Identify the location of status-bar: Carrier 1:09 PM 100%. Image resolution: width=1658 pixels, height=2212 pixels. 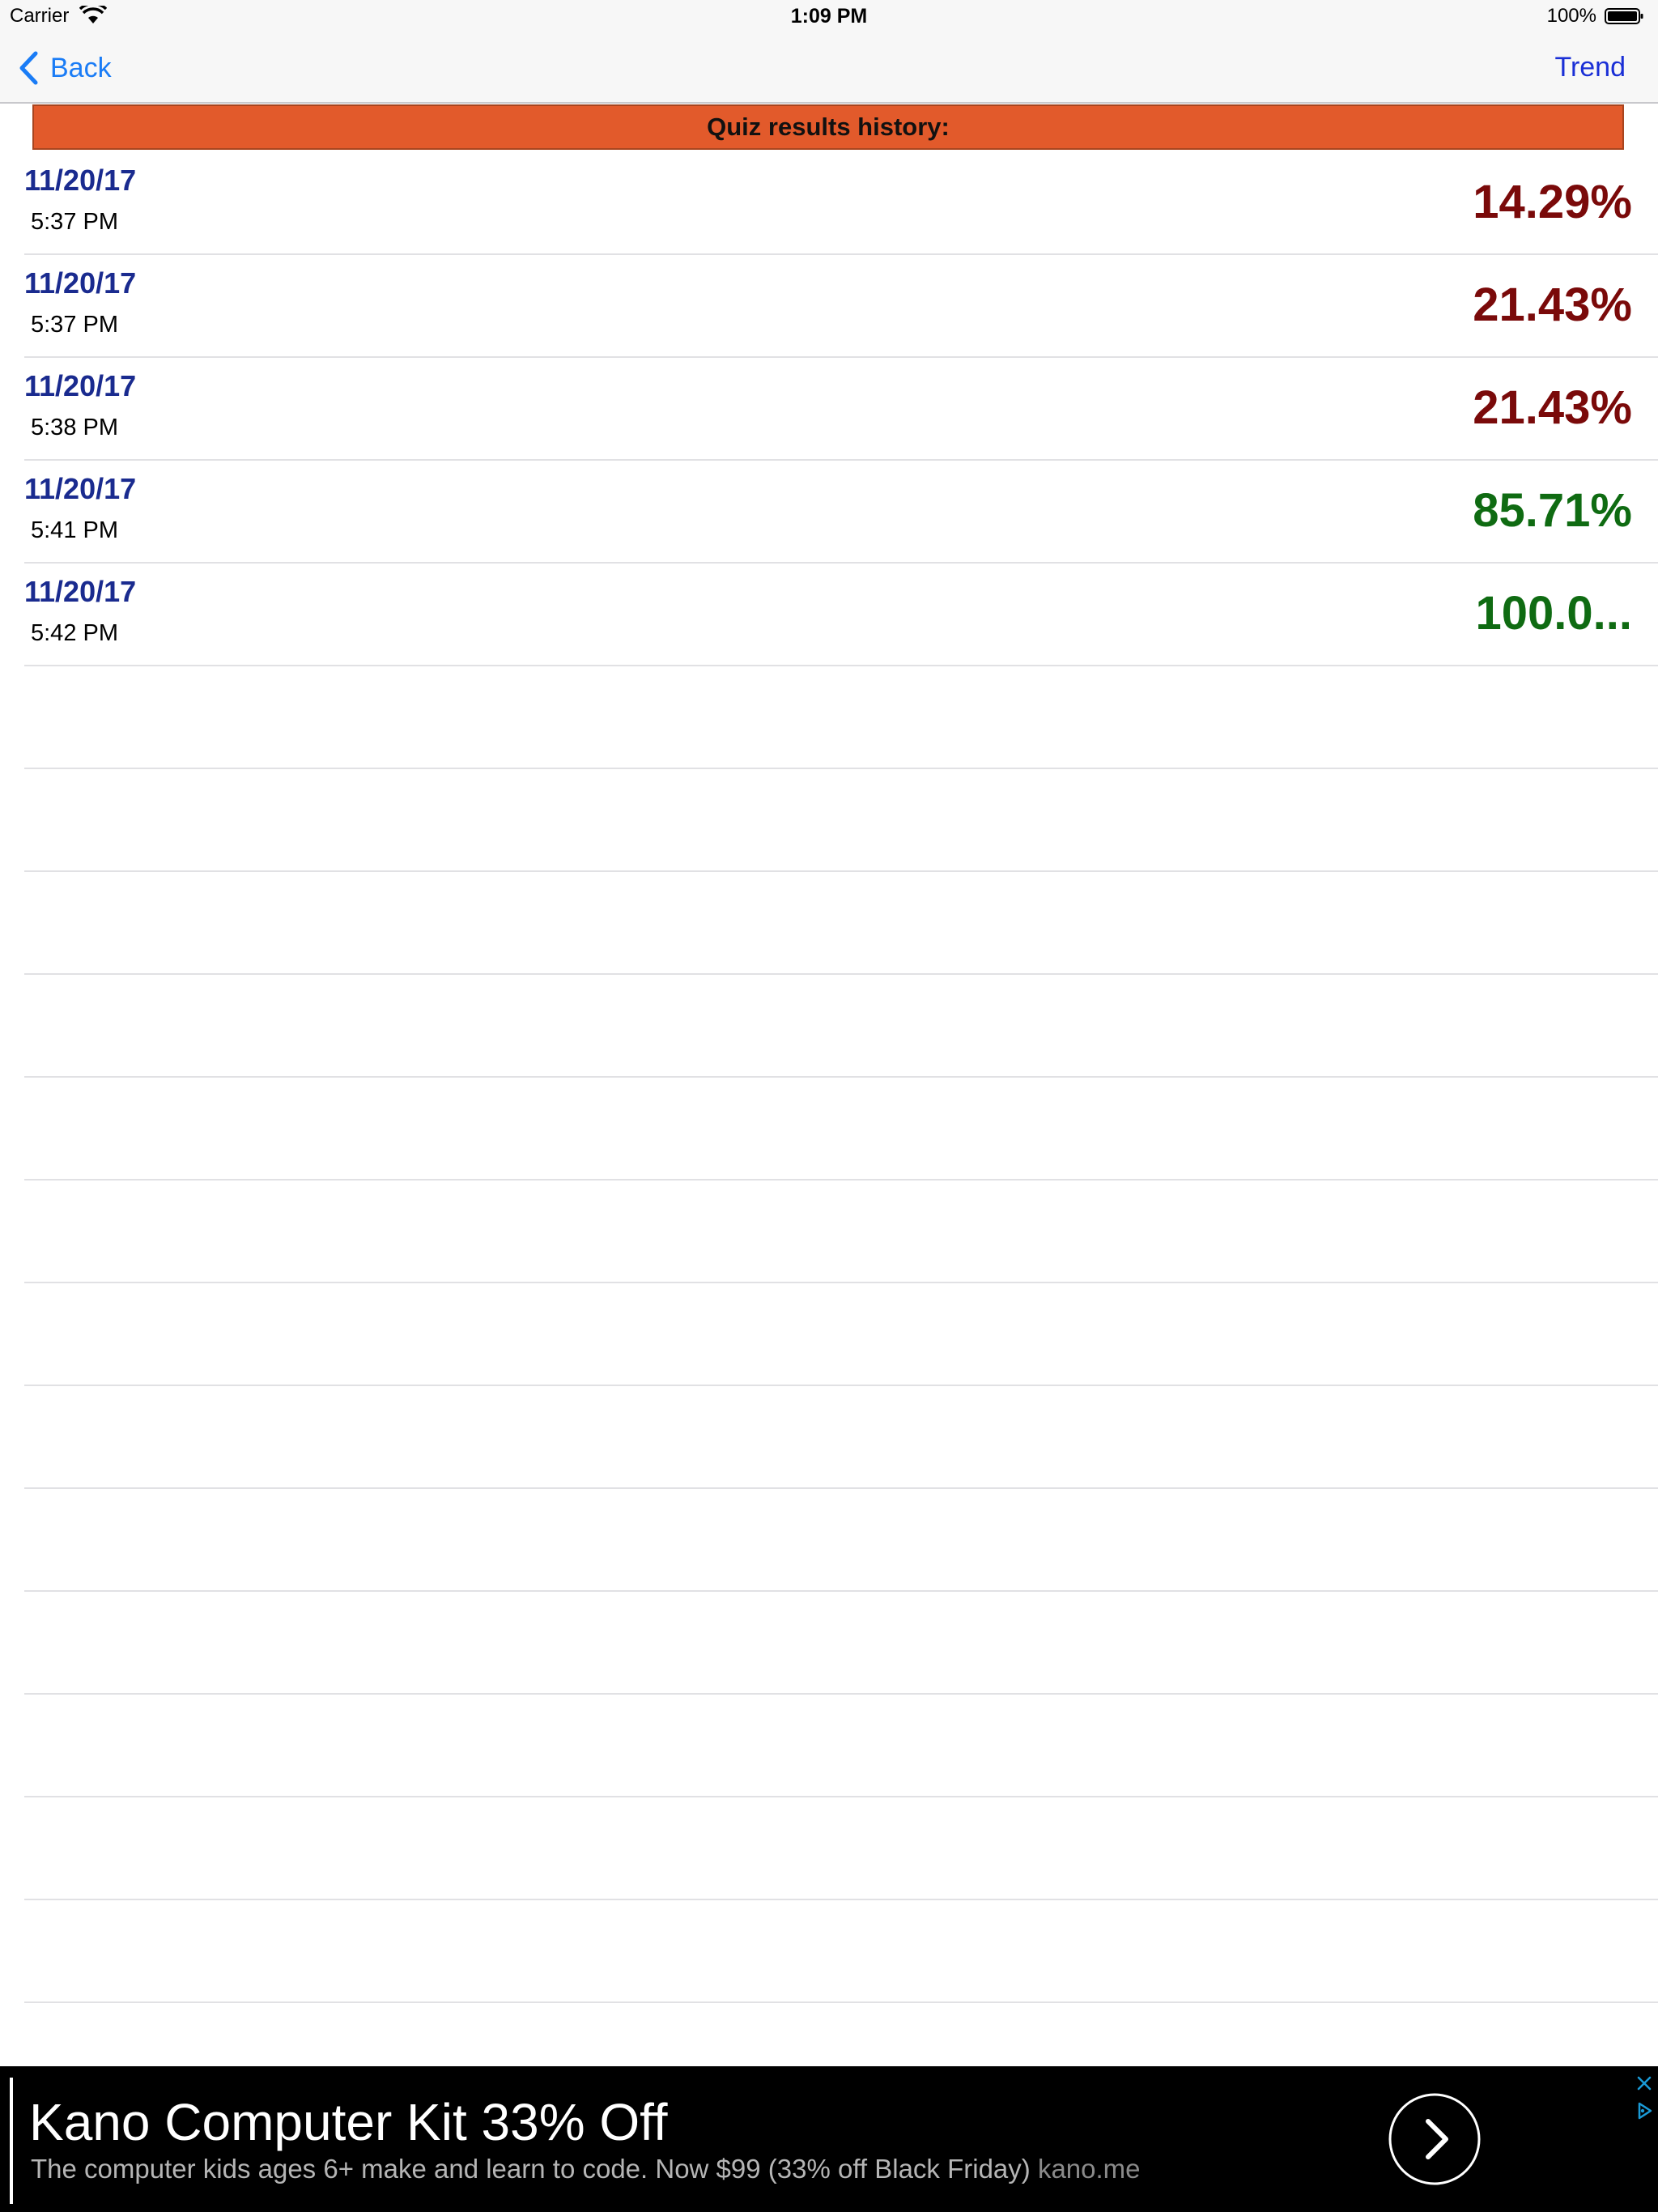
(829, 16).